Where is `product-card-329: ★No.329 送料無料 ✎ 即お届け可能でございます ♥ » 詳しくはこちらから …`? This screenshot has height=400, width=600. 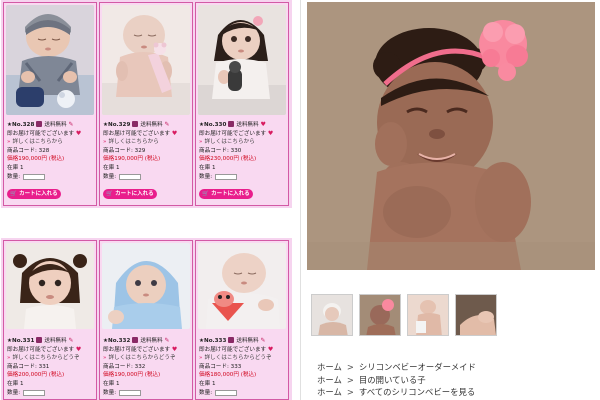
product-card-329: ★No.329 送料無料 ✎ 即お届け可能でございます ♥ » 詳しくはこちらから … is located at coordinates (146, 104).